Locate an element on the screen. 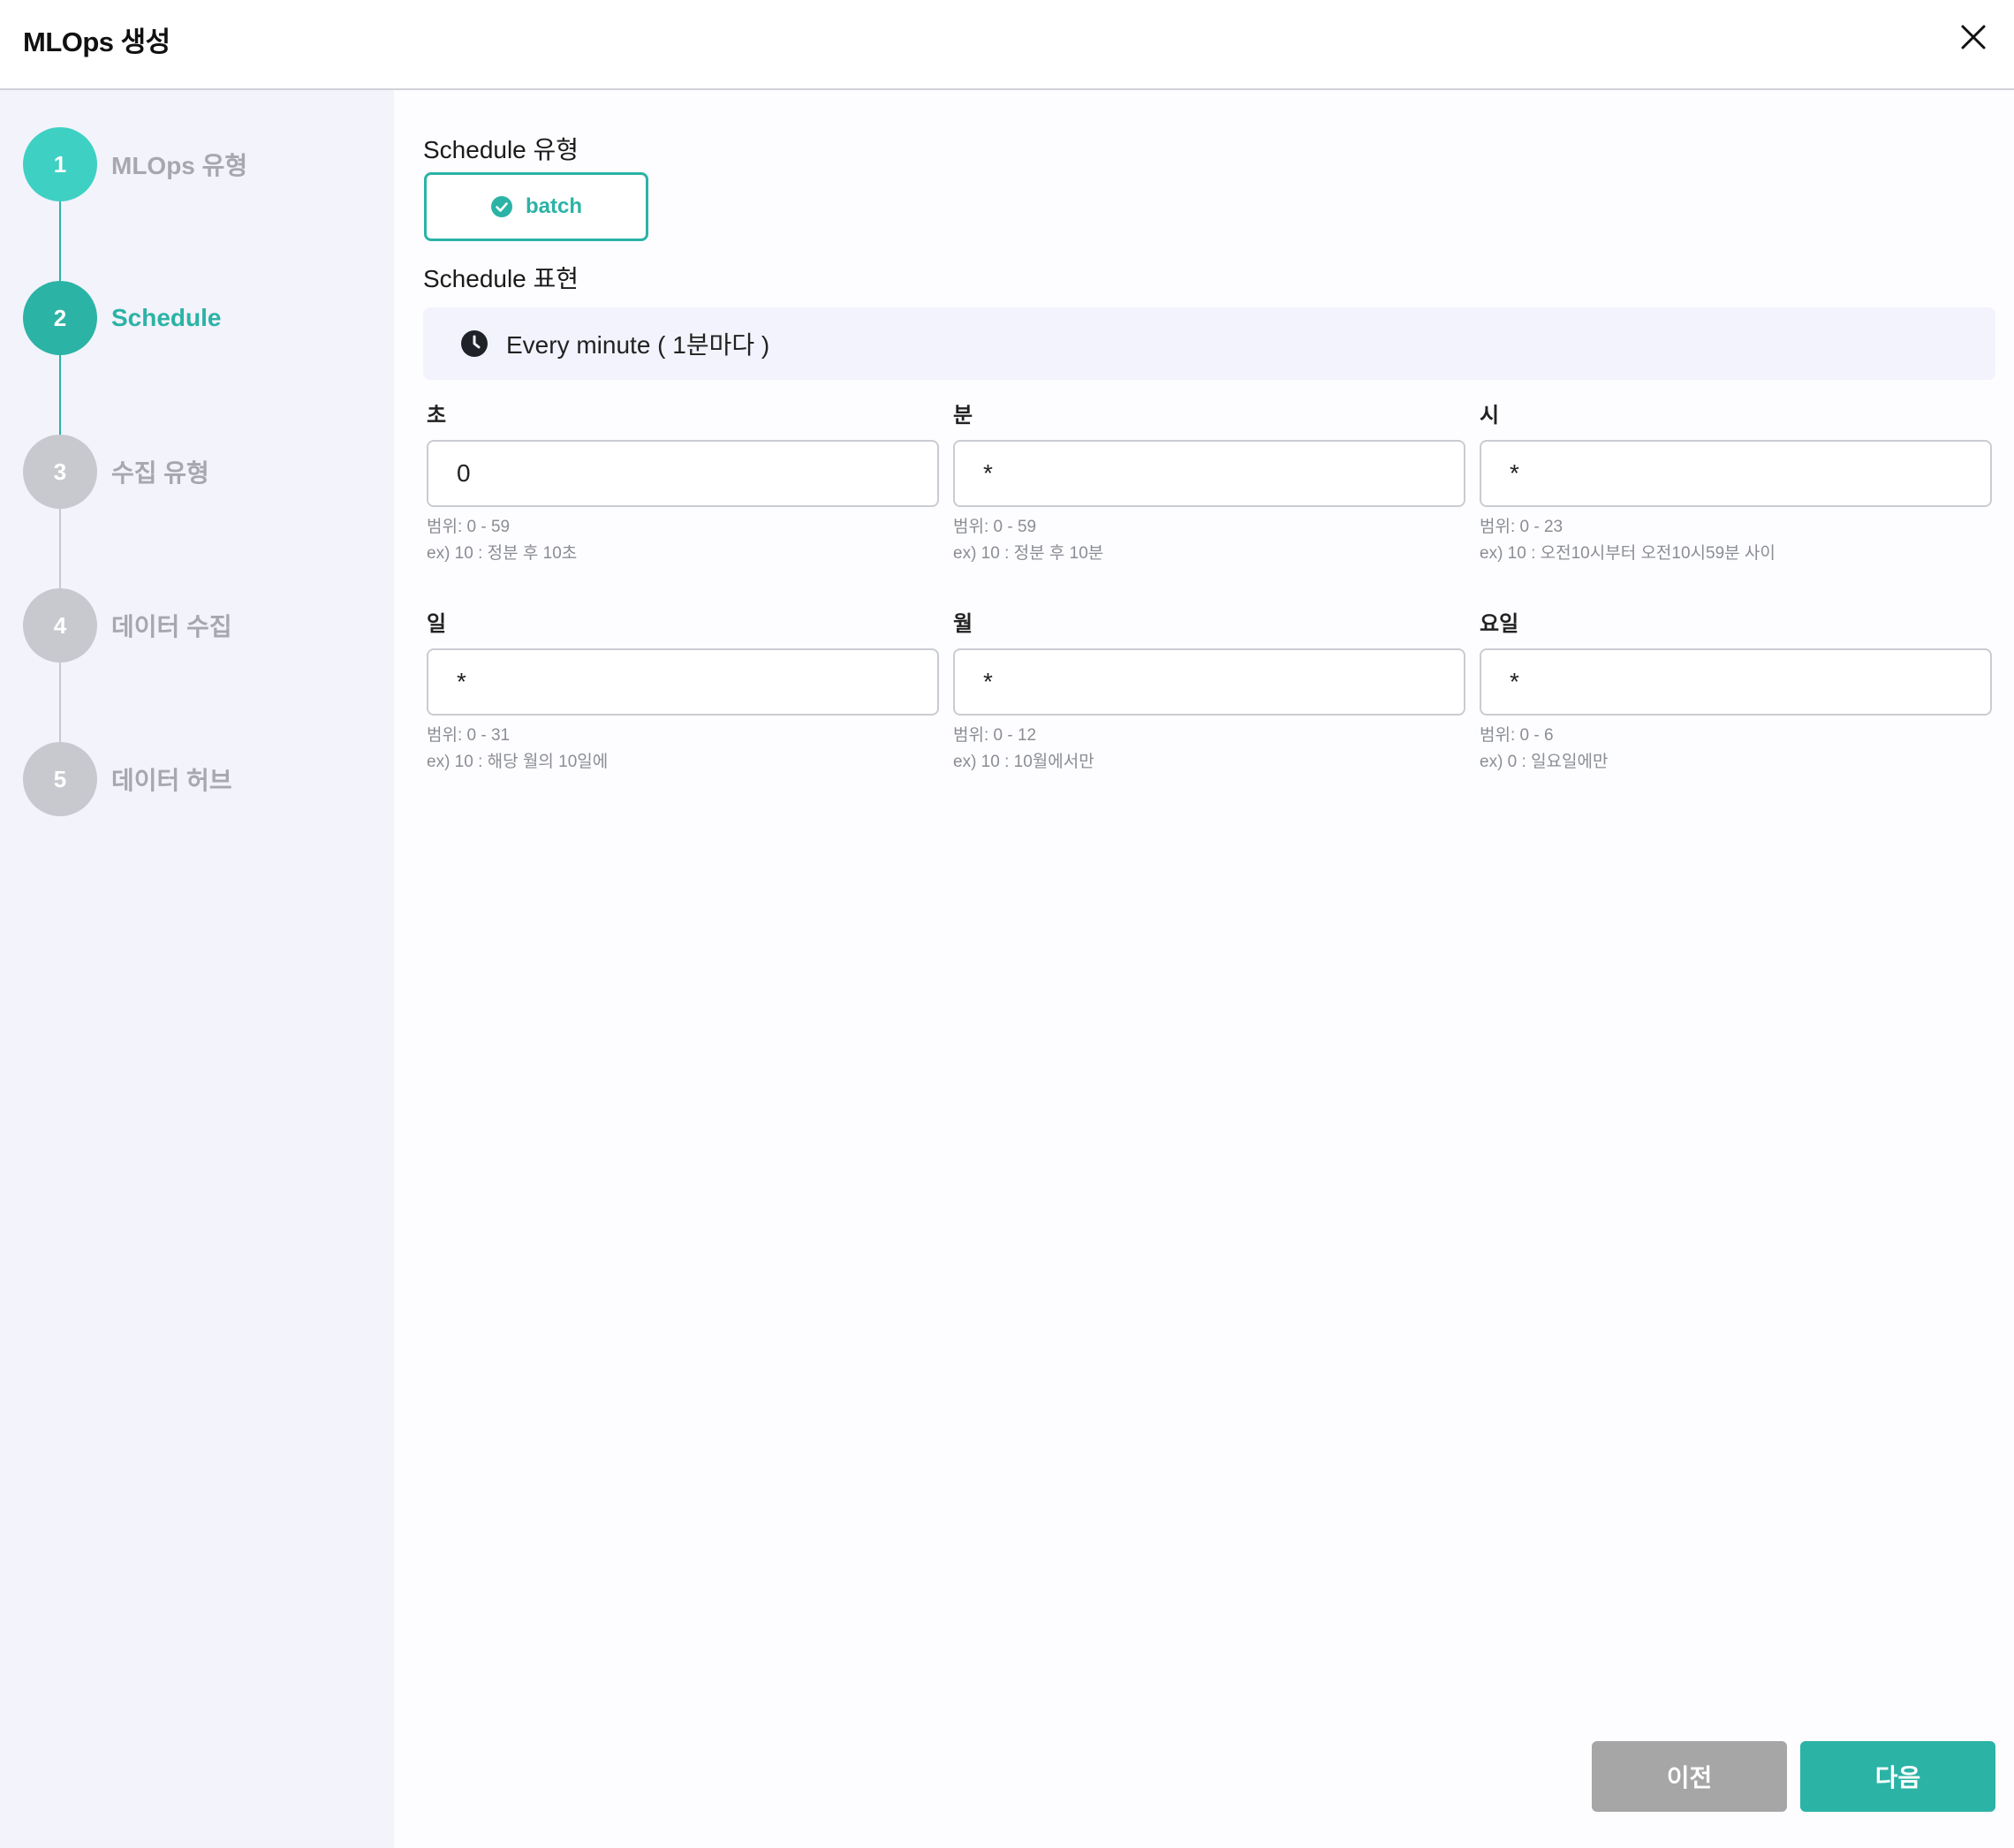 The image size is (2014, 1848). batch-option-button: batch is located at coordinates (536, 206).